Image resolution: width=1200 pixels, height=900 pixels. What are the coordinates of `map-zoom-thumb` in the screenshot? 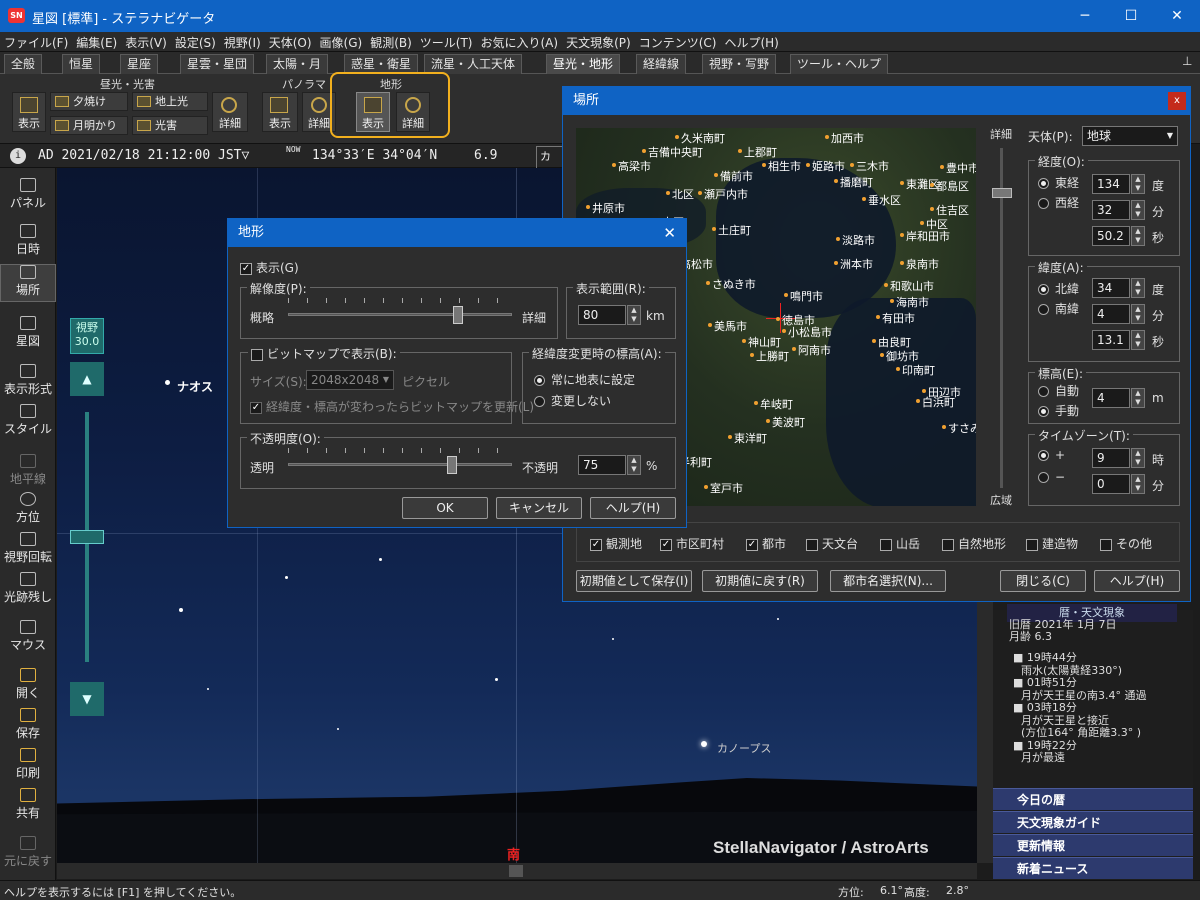 It's located at (1002, 193).